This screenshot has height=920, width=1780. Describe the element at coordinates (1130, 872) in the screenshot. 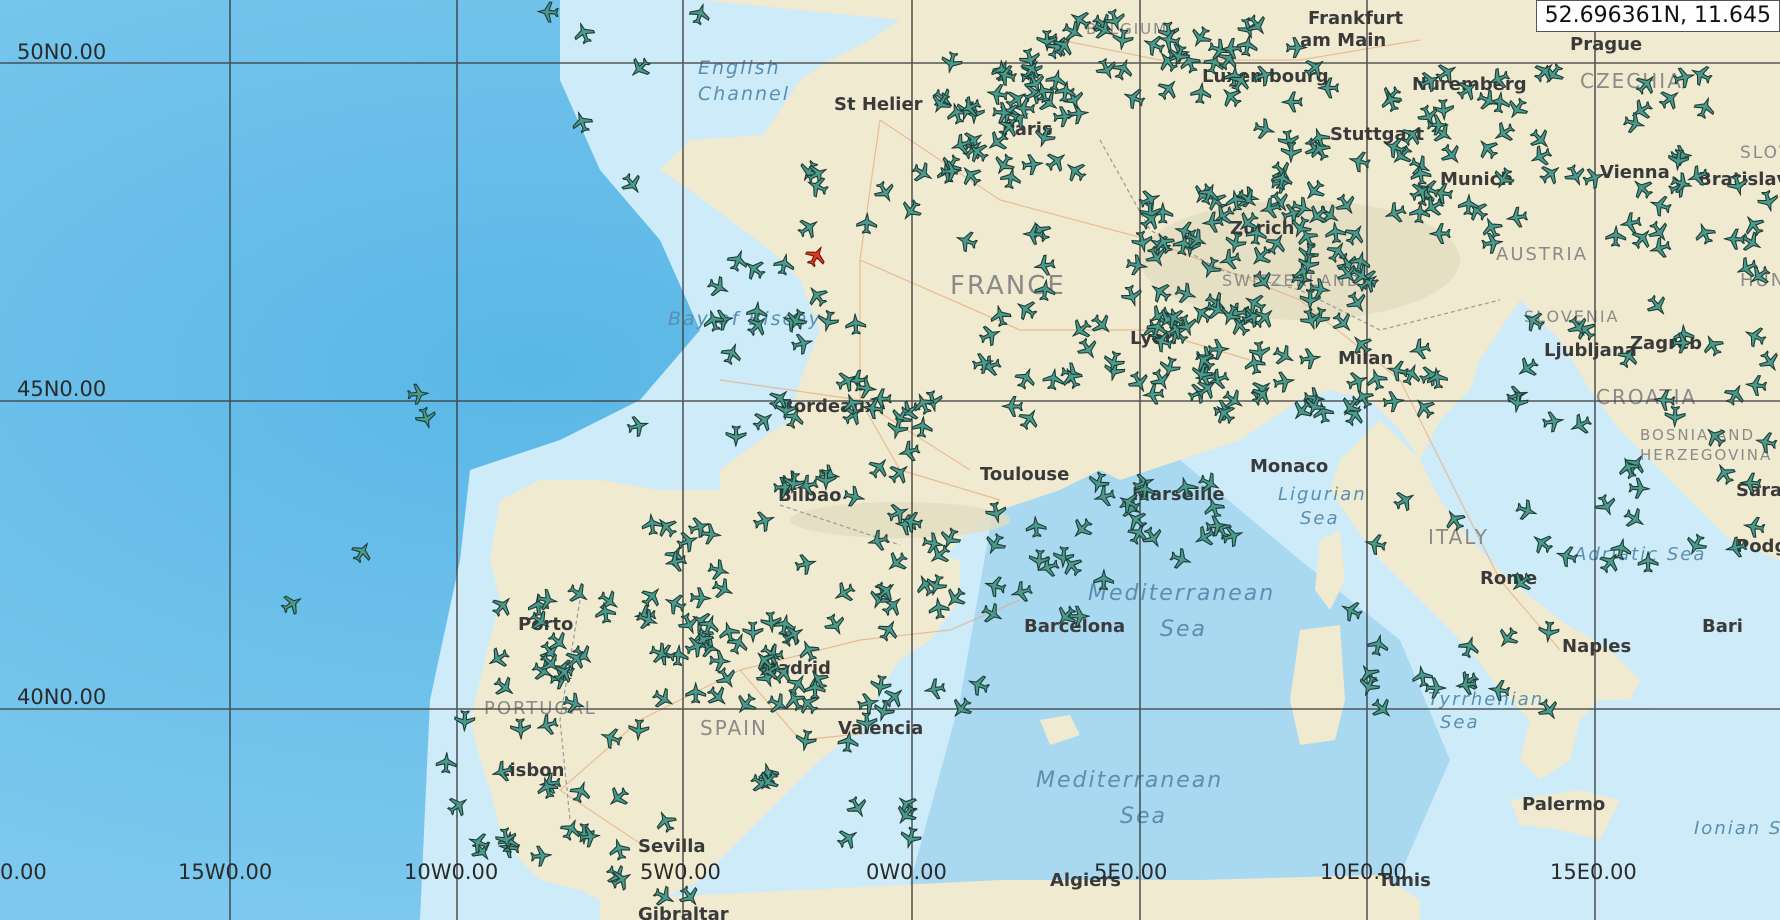

I see `grid-label-lon-5e: 5E0.00` at that location.